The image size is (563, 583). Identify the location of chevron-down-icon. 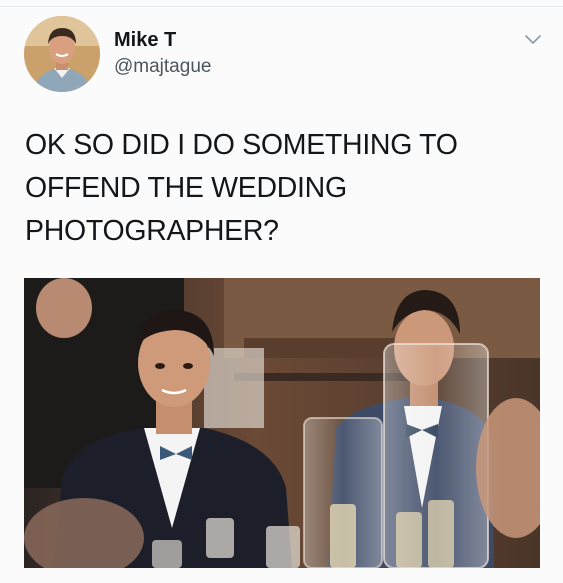
(533, 40).